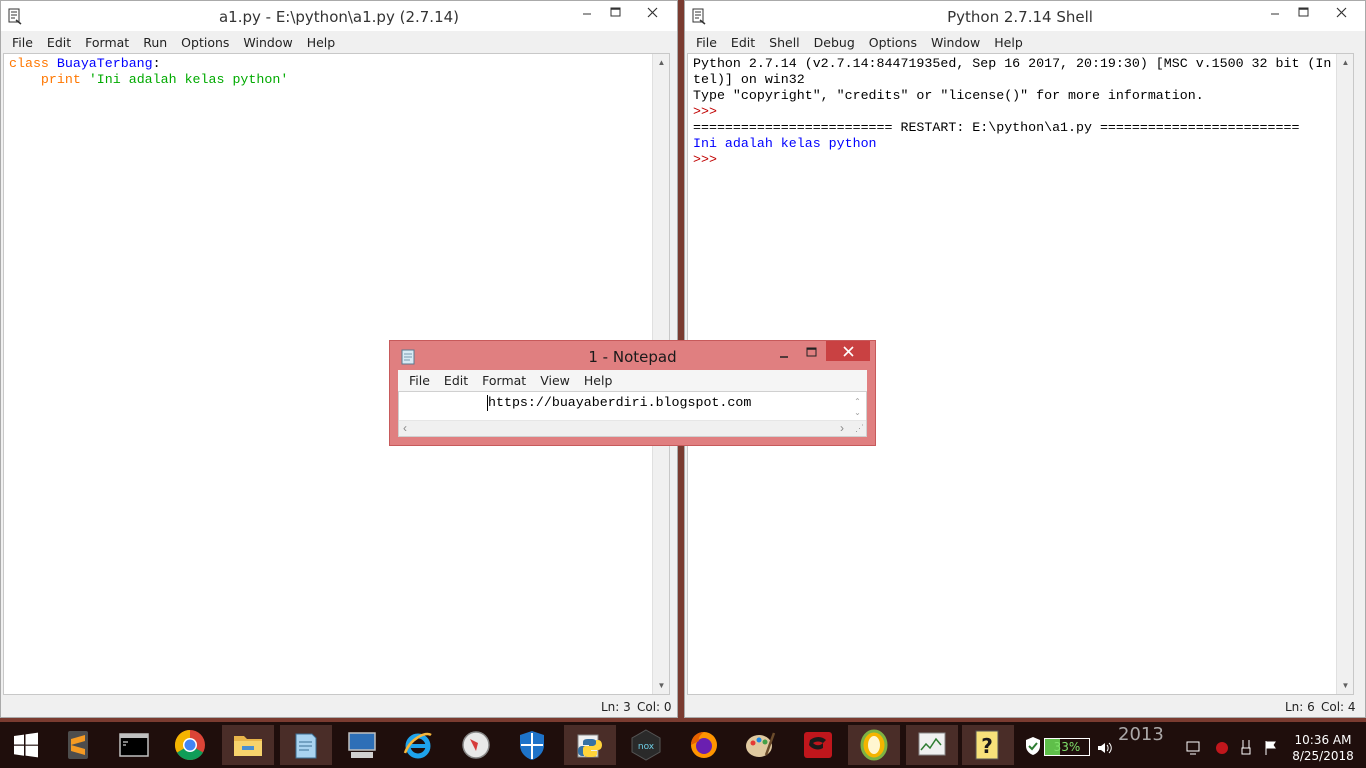  I want to click on menu-shell: Shell, so click(784, 42).